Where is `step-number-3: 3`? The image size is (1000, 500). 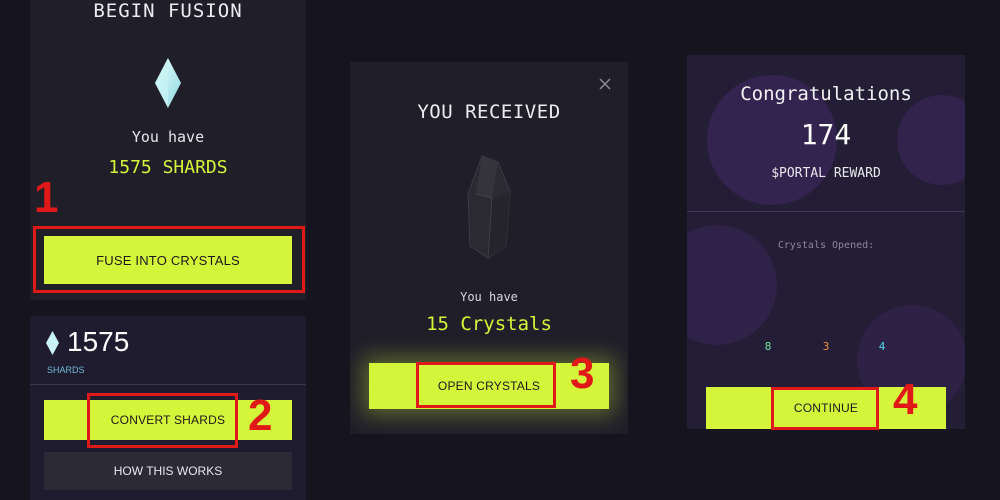
step-number-3: 3 is located at coordinates (582, 373).